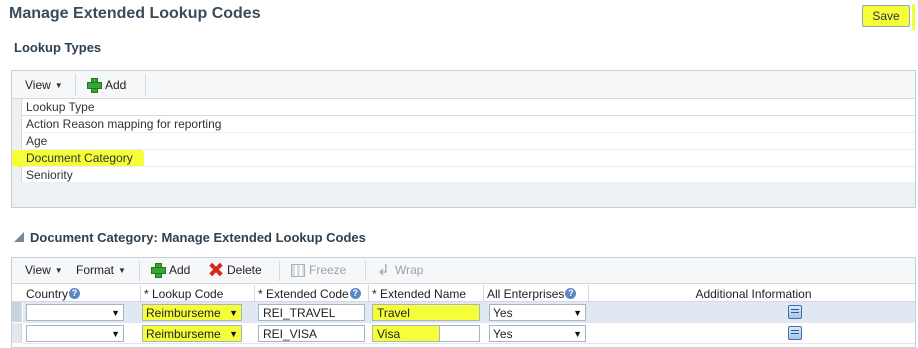 The height and width of the screenshot is (348, 918). Describe the element at coordinates (215, 269) in the screenshot. I see `delete-icon` at that location.